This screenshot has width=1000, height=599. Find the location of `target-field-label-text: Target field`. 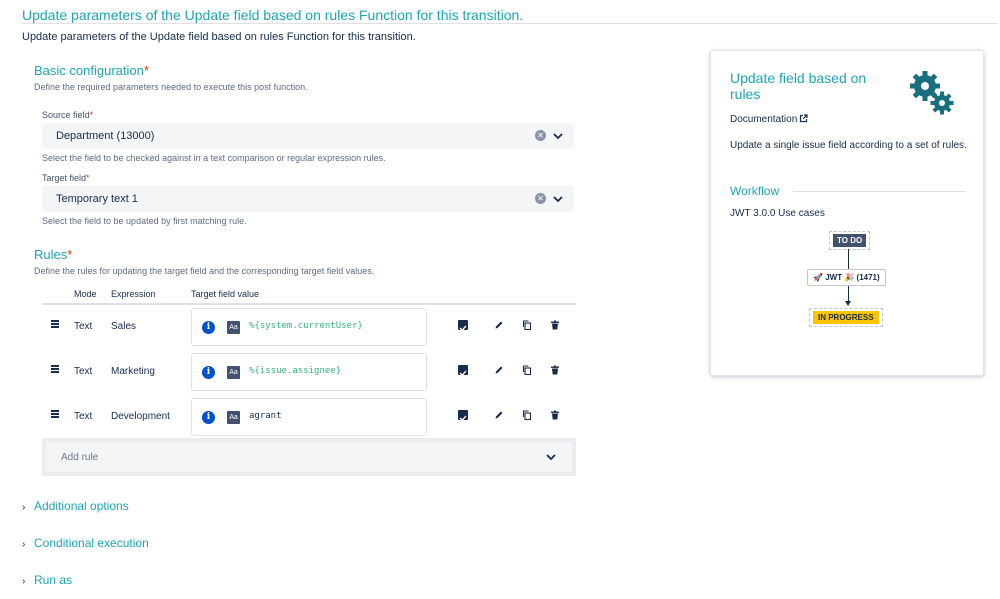

target-field-label-text: Target field is located at coordinates (64, 178).